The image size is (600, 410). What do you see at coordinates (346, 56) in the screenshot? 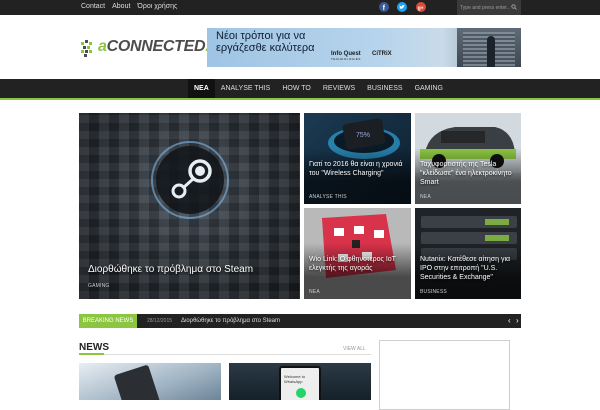
I see `banner-brand-infoquest: Info Quest TECHNOLOGIES` at bounding box center [346, 56].